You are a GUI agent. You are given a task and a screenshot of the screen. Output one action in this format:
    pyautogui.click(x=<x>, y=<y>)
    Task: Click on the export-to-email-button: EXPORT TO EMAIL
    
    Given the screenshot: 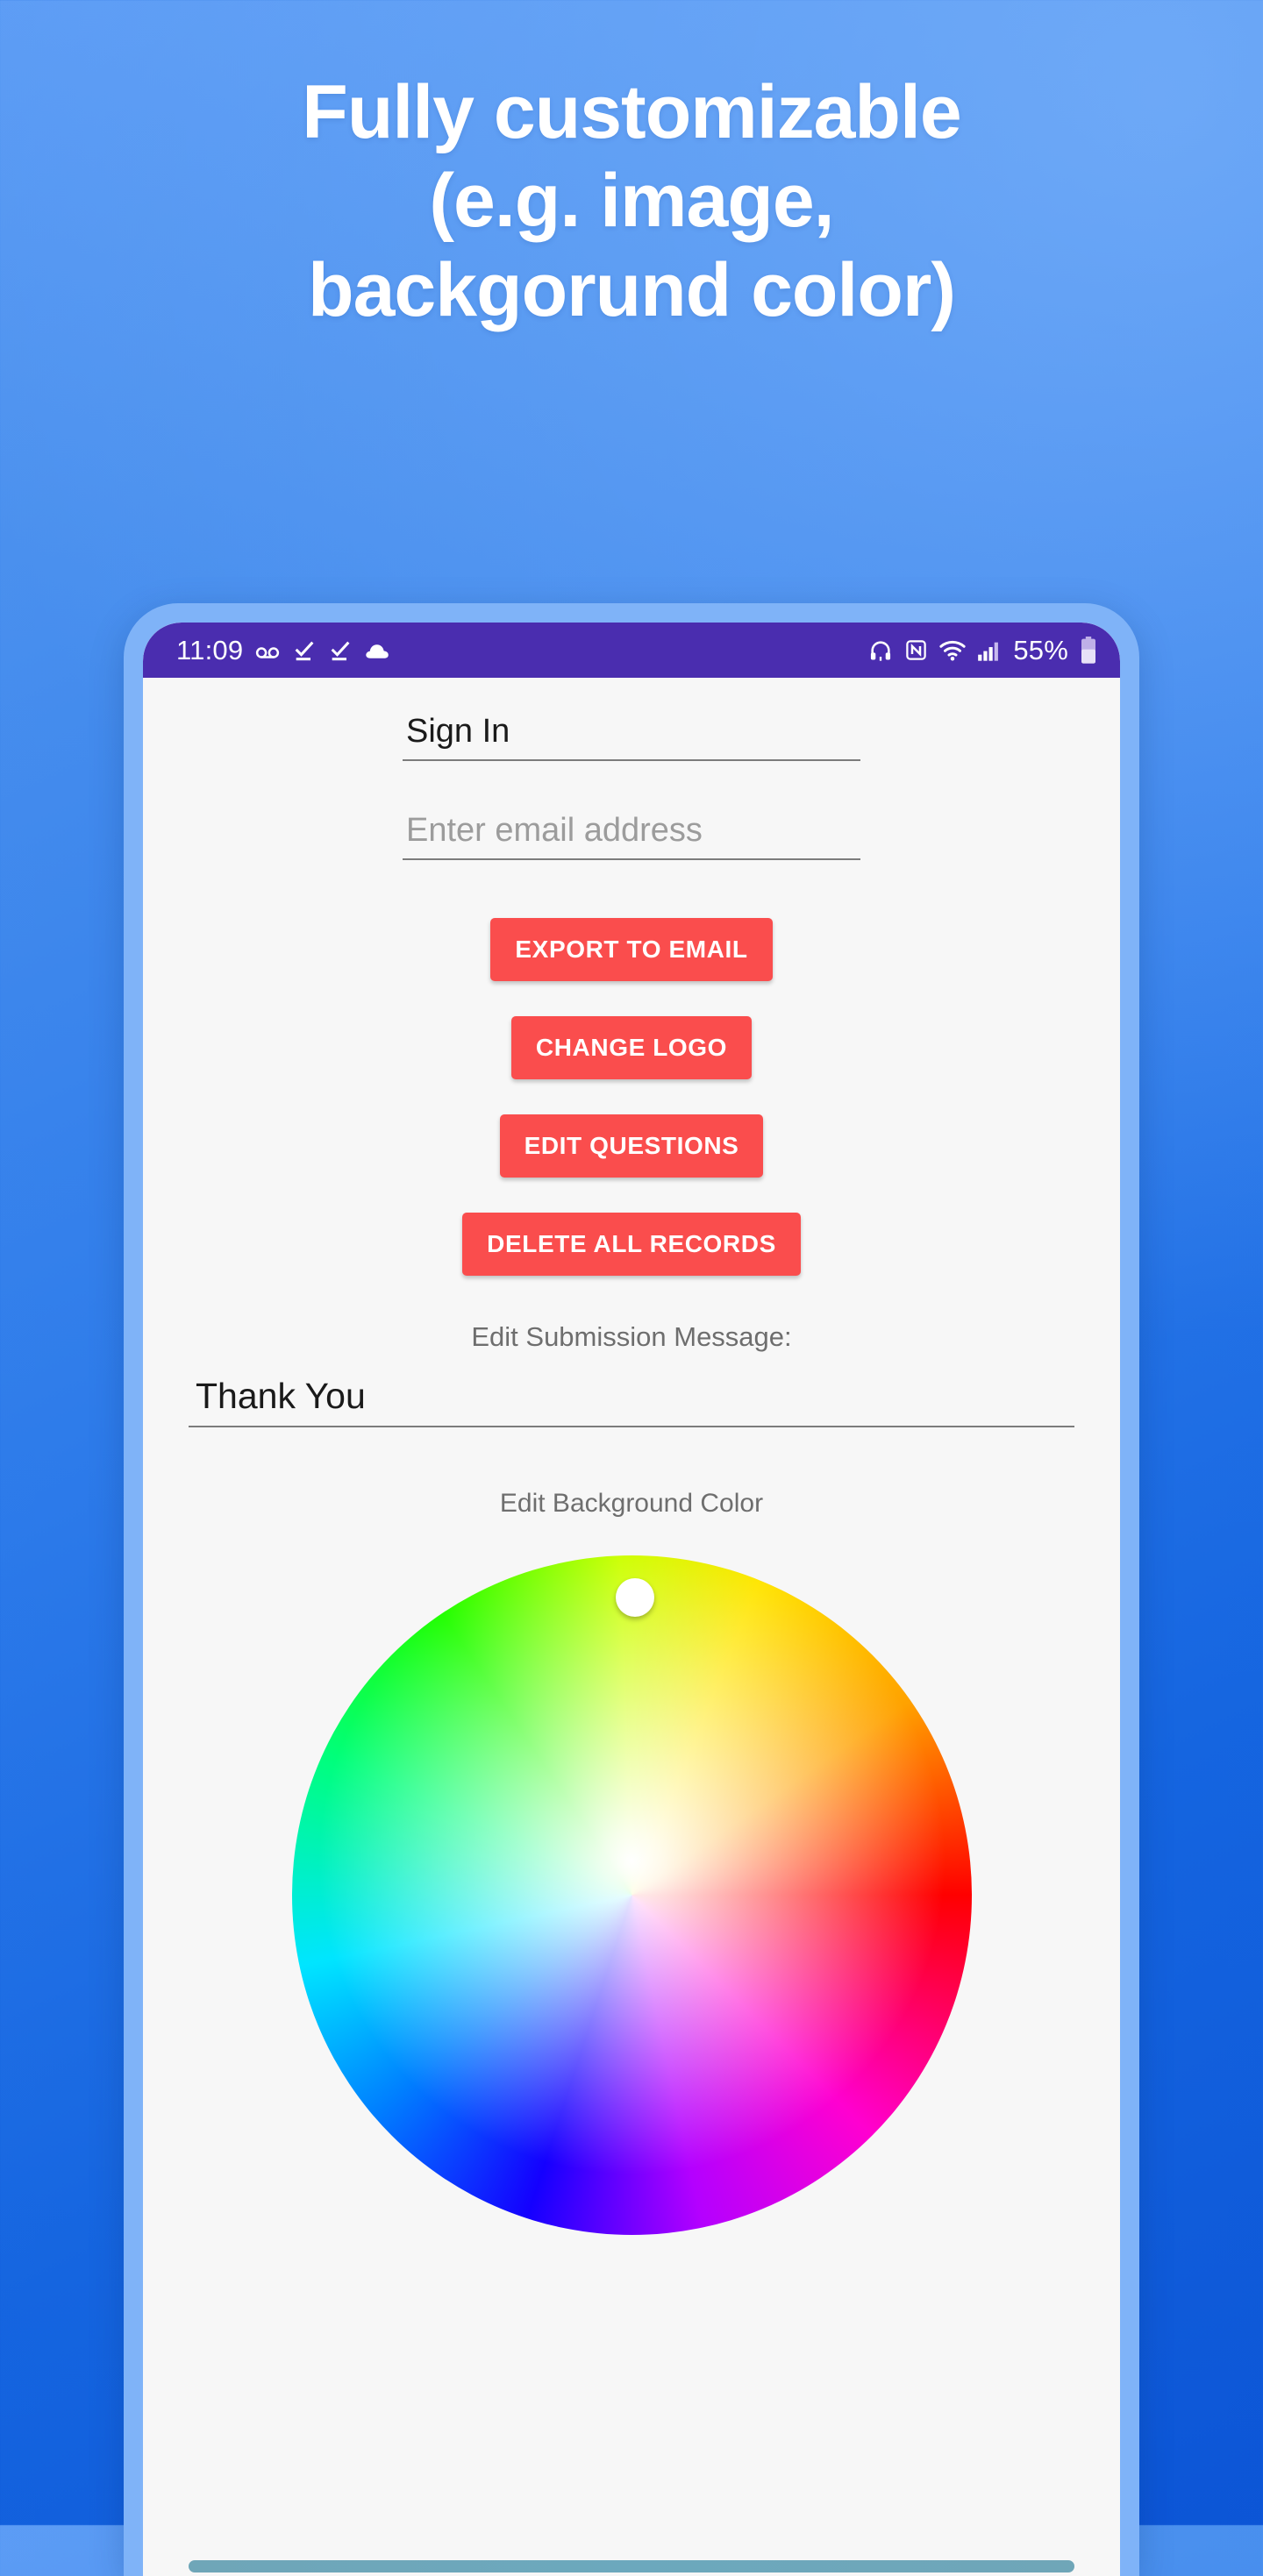 What is the action you would take?
    pyautogui.click(x=631, y=949)
    